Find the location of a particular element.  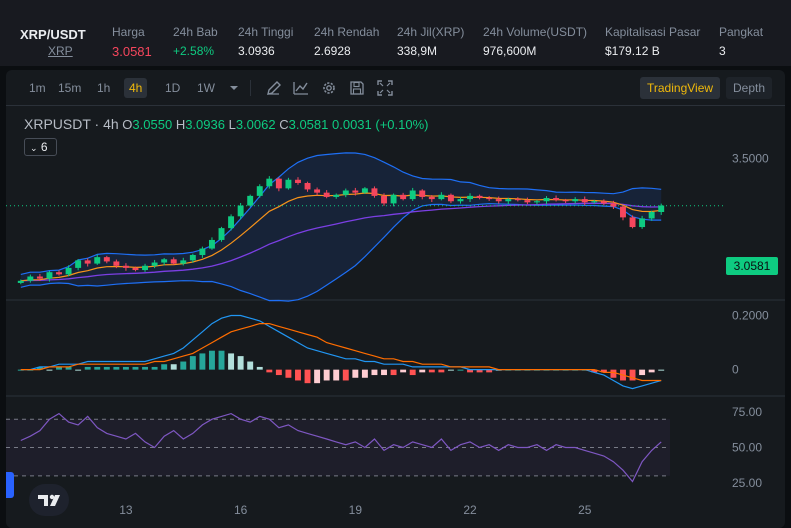

fullscreen-icon is located at coordinates (385, 88).